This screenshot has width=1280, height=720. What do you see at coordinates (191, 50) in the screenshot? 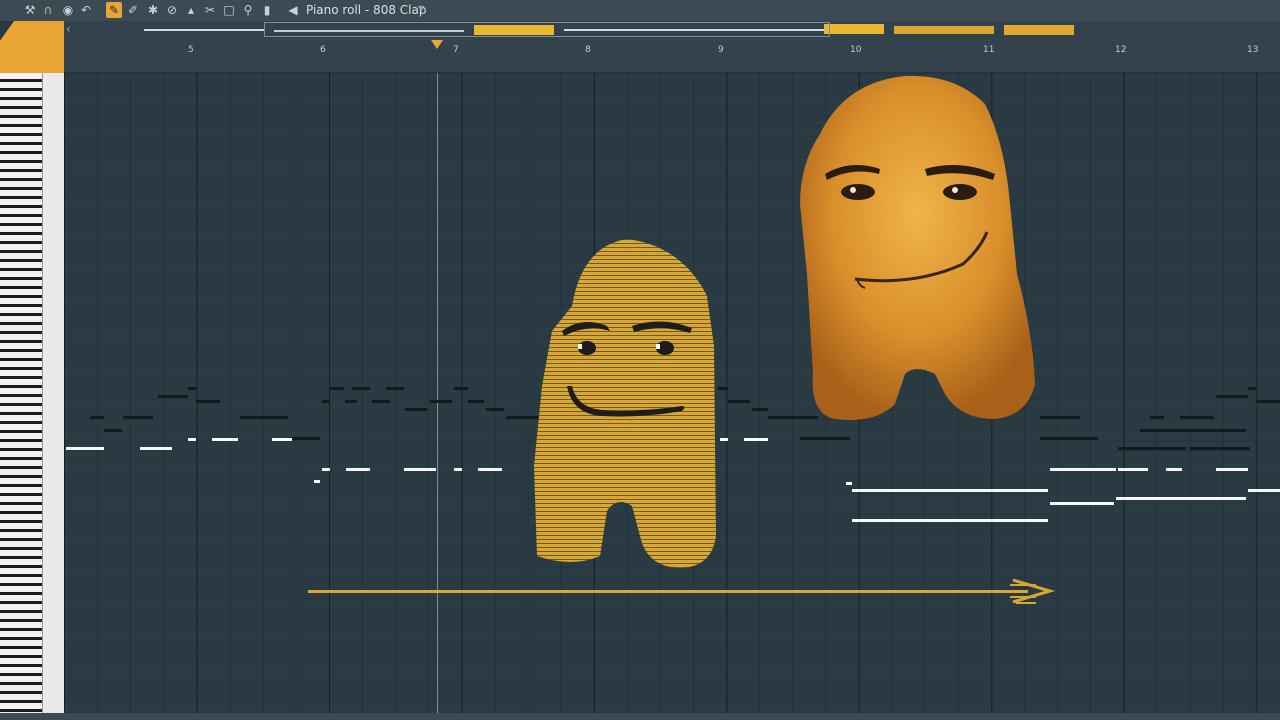
I see `bar-number: 5` at bounding box center [191, 50].